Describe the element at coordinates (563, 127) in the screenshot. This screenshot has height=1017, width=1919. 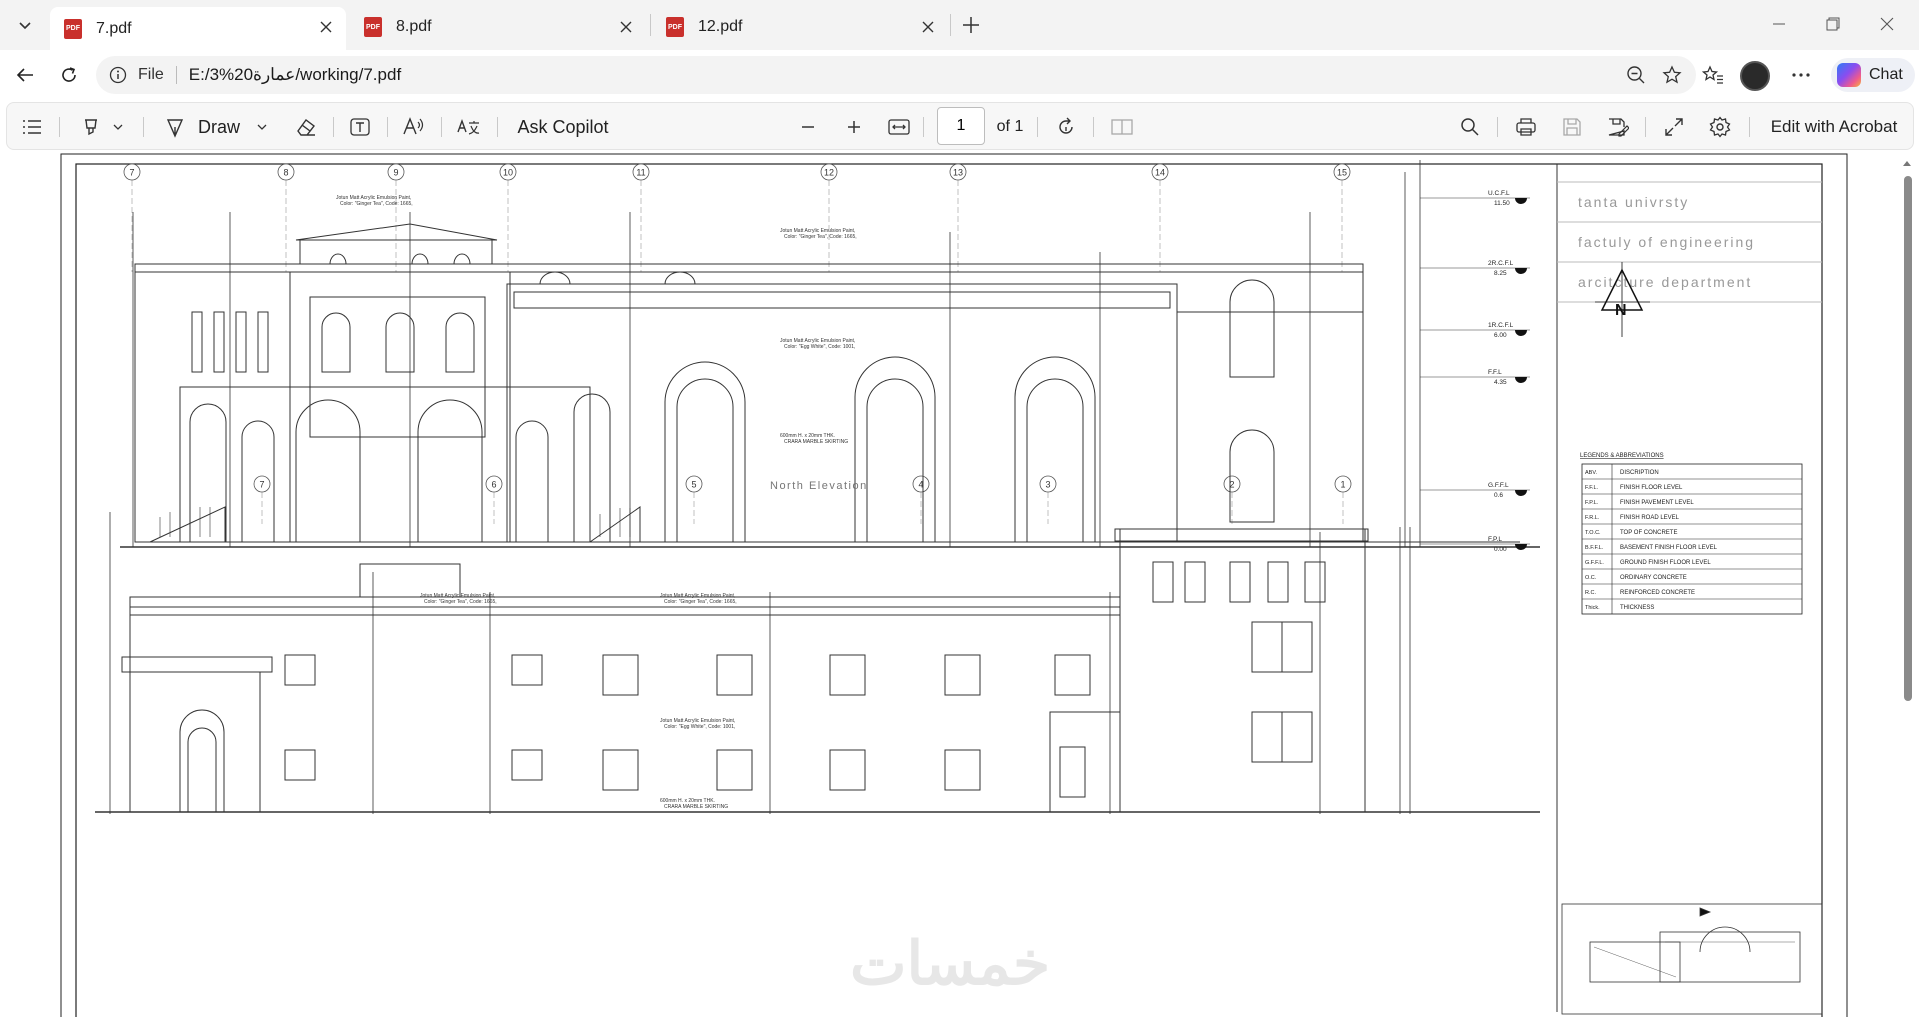
I see `ask-copilot-button: Ask Copilot` at that location.